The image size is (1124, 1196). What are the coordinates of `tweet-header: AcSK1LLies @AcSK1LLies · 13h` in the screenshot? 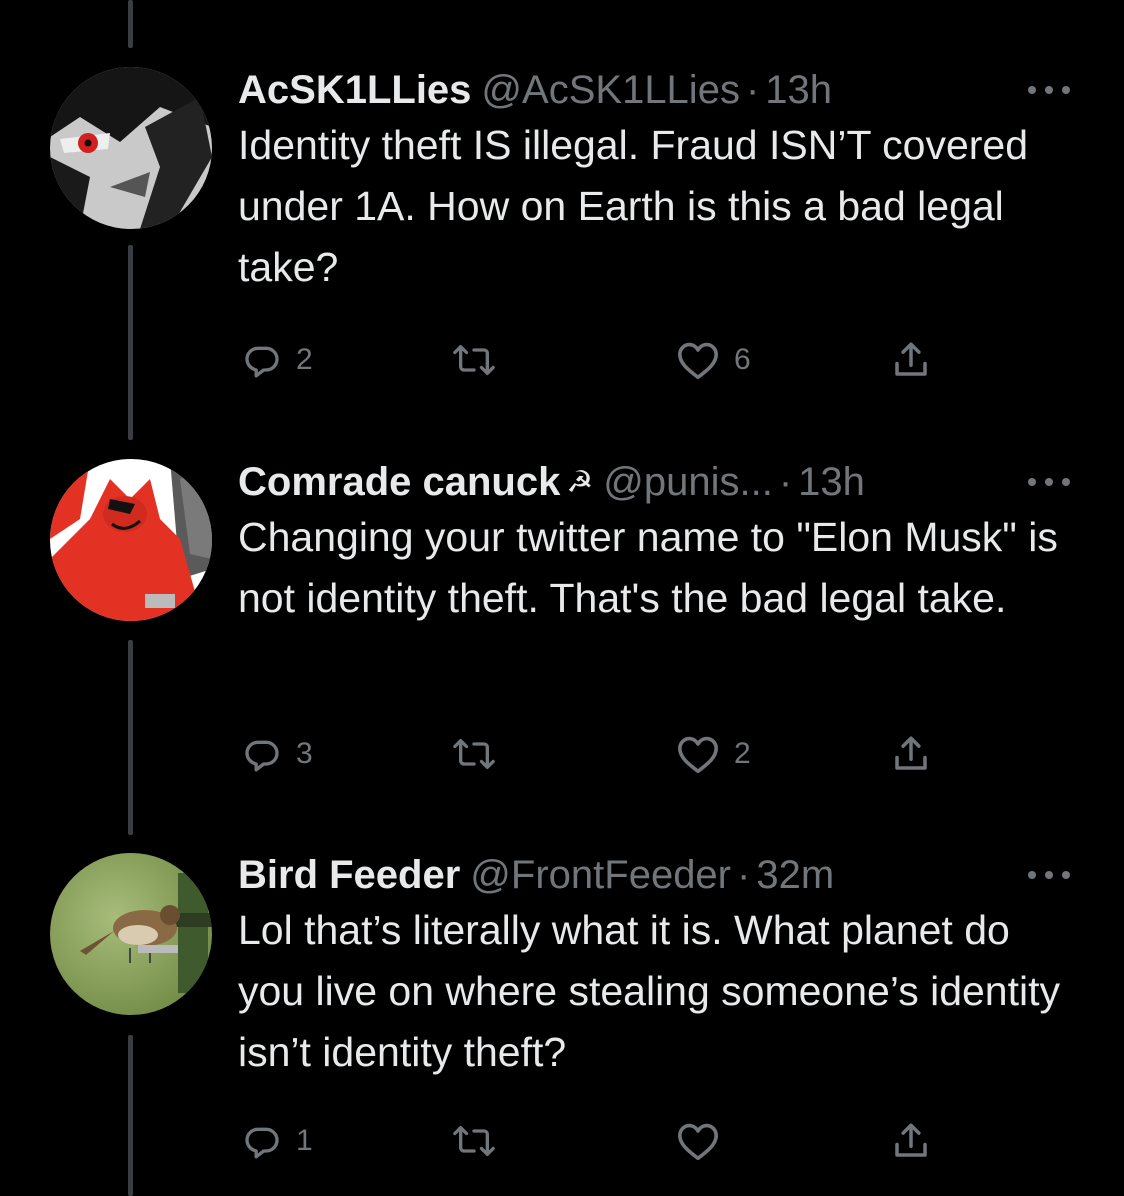 It's located at (535, 90).